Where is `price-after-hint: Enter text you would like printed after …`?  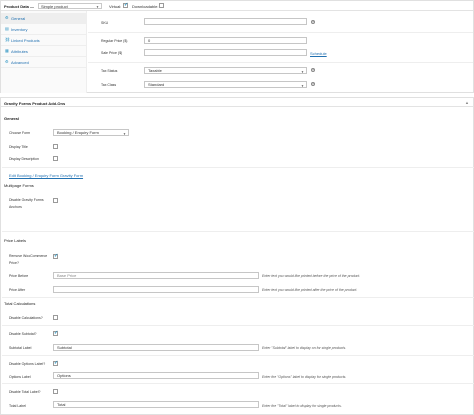
price-after-hint: Enter text you would like printed after … is located at coordinates (310, 290).